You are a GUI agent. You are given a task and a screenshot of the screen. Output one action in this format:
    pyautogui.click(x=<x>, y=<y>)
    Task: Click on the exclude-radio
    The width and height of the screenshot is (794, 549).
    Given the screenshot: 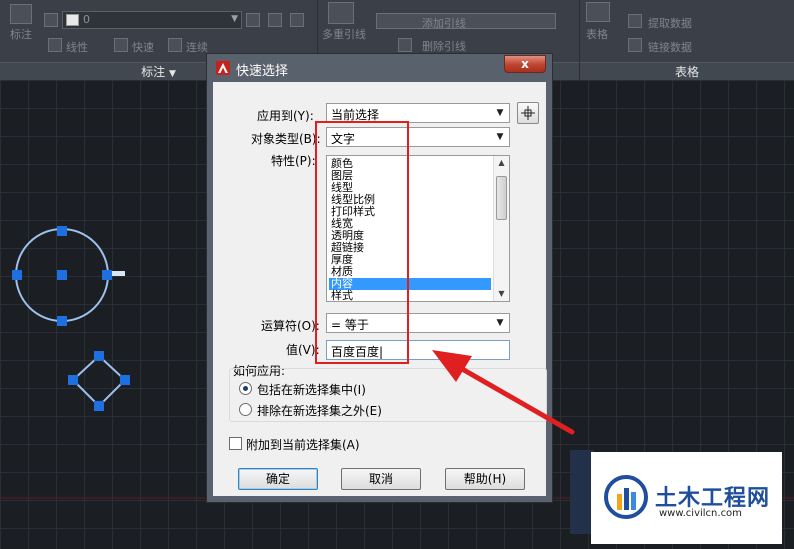 What is the action you would take?
    pyautogui.click(x=245, y=409)
    